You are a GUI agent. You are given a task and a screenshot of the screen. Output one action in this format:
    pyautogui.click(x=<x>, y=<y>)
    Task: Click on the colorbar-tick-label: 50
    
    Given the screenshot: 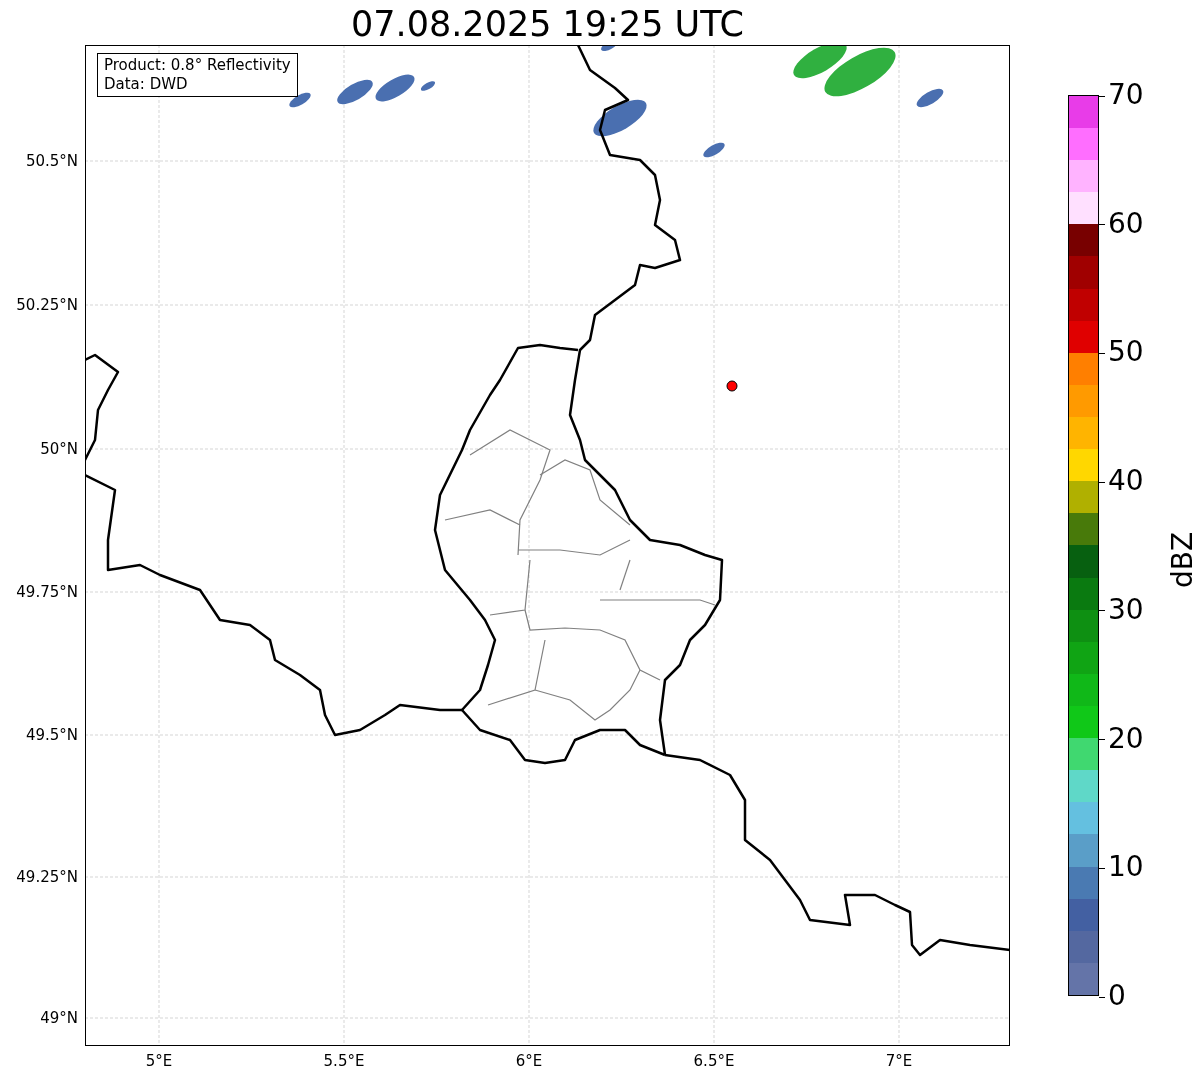 What is the action you would take?
    pyautogui.click(x=1121, y=352)
    